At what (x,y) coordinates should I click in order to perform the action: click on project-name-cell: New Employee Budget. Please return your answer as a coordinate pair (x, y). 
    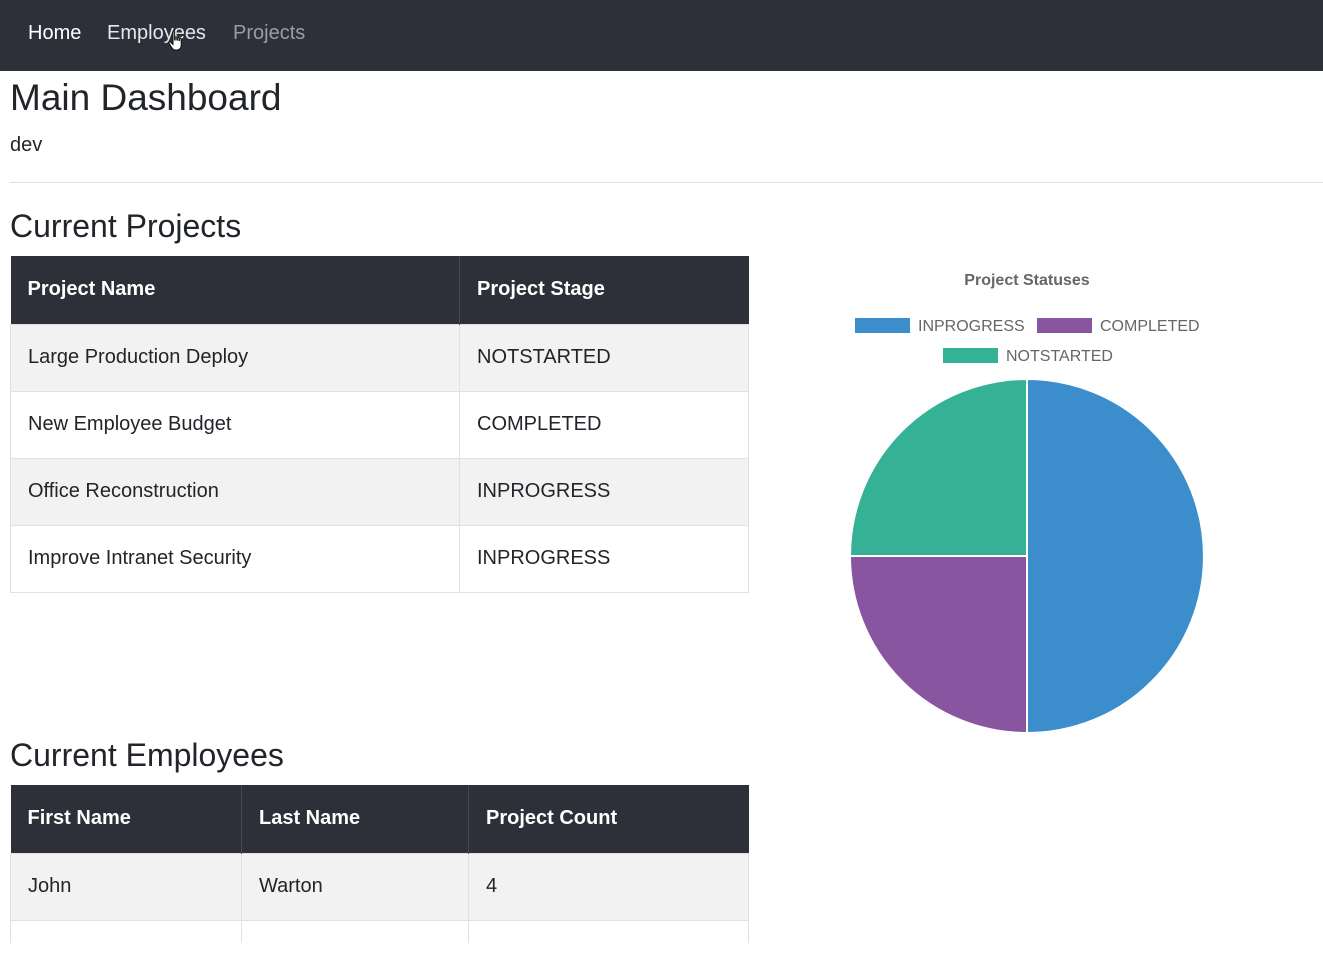
    Looking at the image, I should click on (235, 424).